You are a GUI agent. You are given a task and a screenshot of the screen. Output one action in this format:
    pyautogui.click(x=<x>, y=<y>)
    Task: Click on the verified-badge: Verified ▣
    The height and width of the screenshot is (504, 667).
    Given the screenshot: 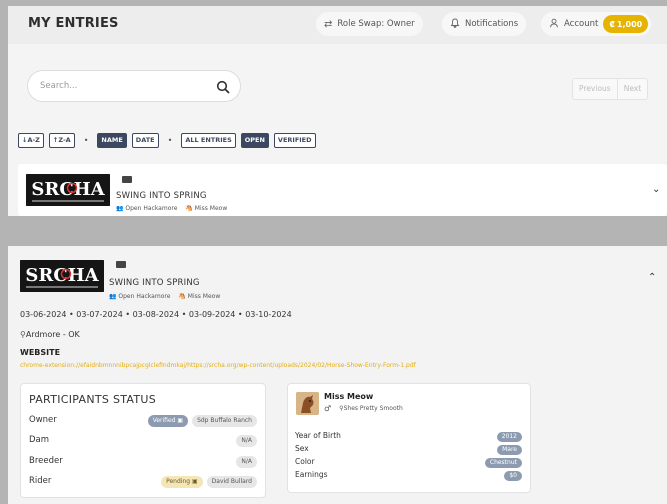 What is the action you would take?
    pyautogui.click(x=168, y=421)
    